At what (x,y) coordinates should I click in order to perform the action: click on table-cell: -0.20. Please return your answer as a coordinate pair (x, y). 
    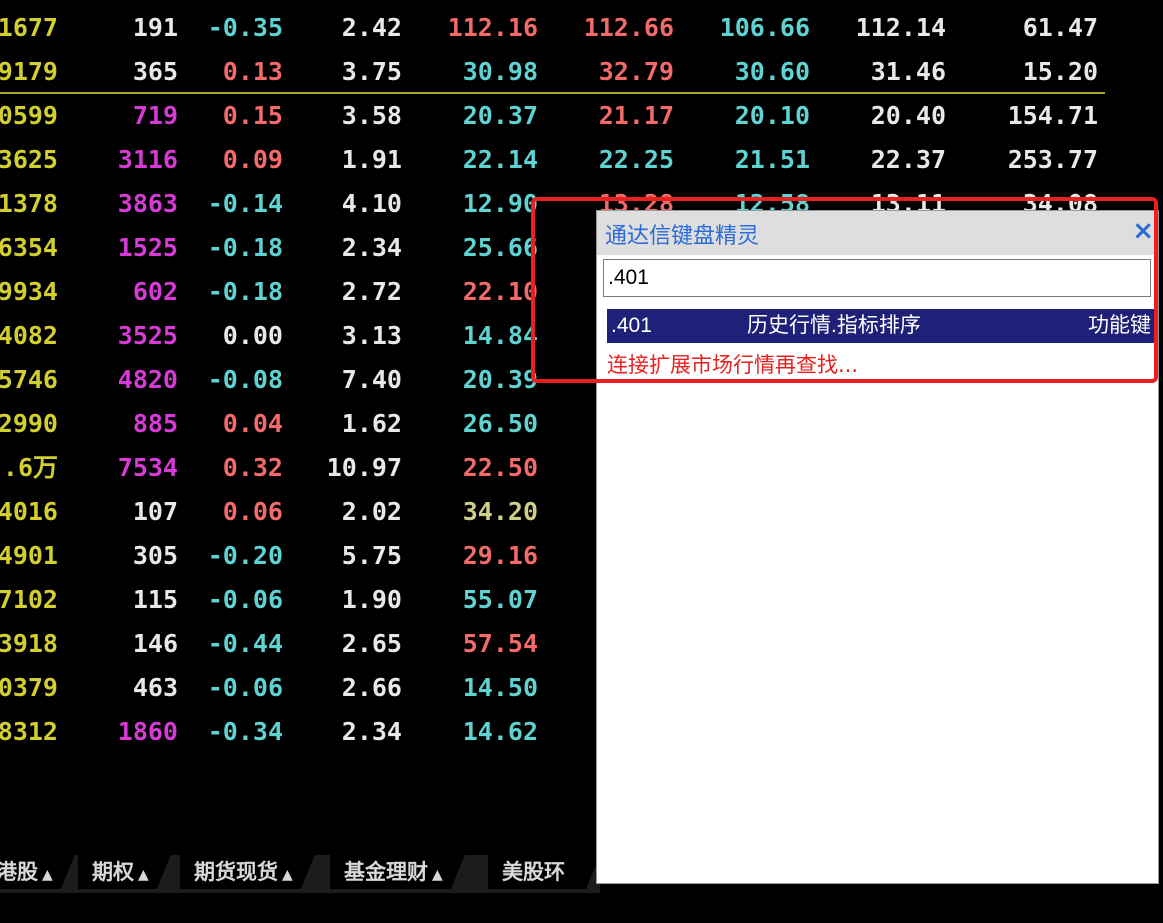
    Looking at the image, I should click on (245, 555).